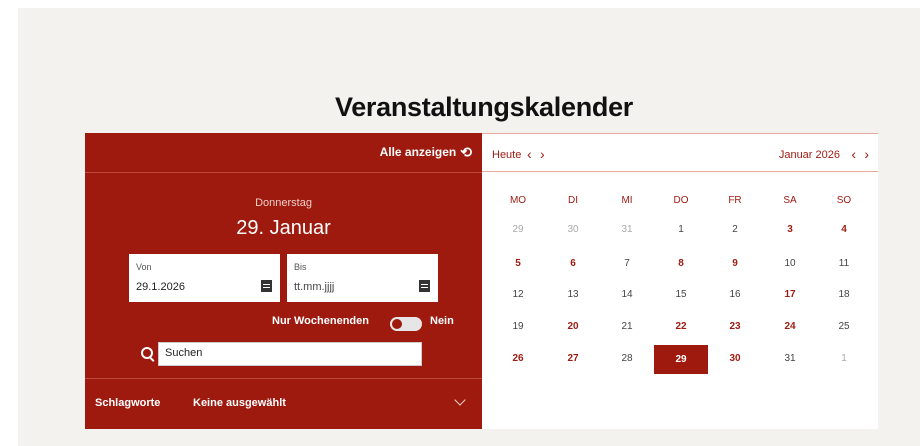 This screenshot has width=920, height=446. I want to click on day-cell: 3, so click(790, 230).